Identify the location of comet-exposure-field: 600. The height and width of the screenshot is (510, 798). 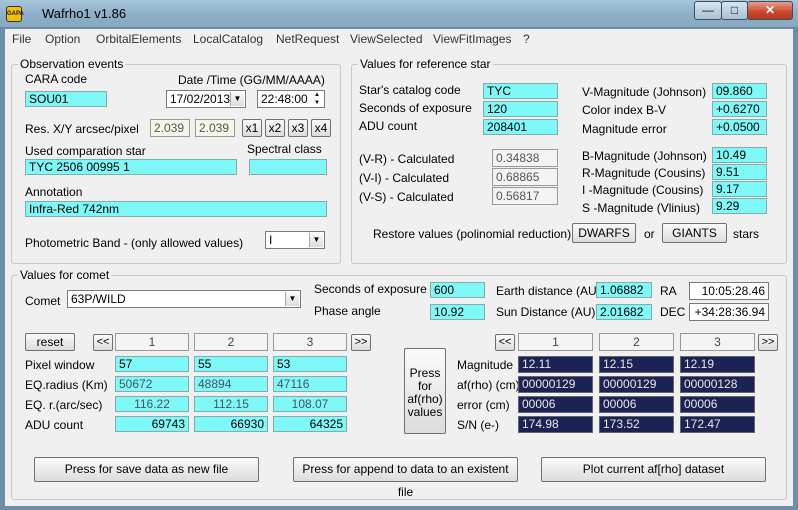
(457, 290).